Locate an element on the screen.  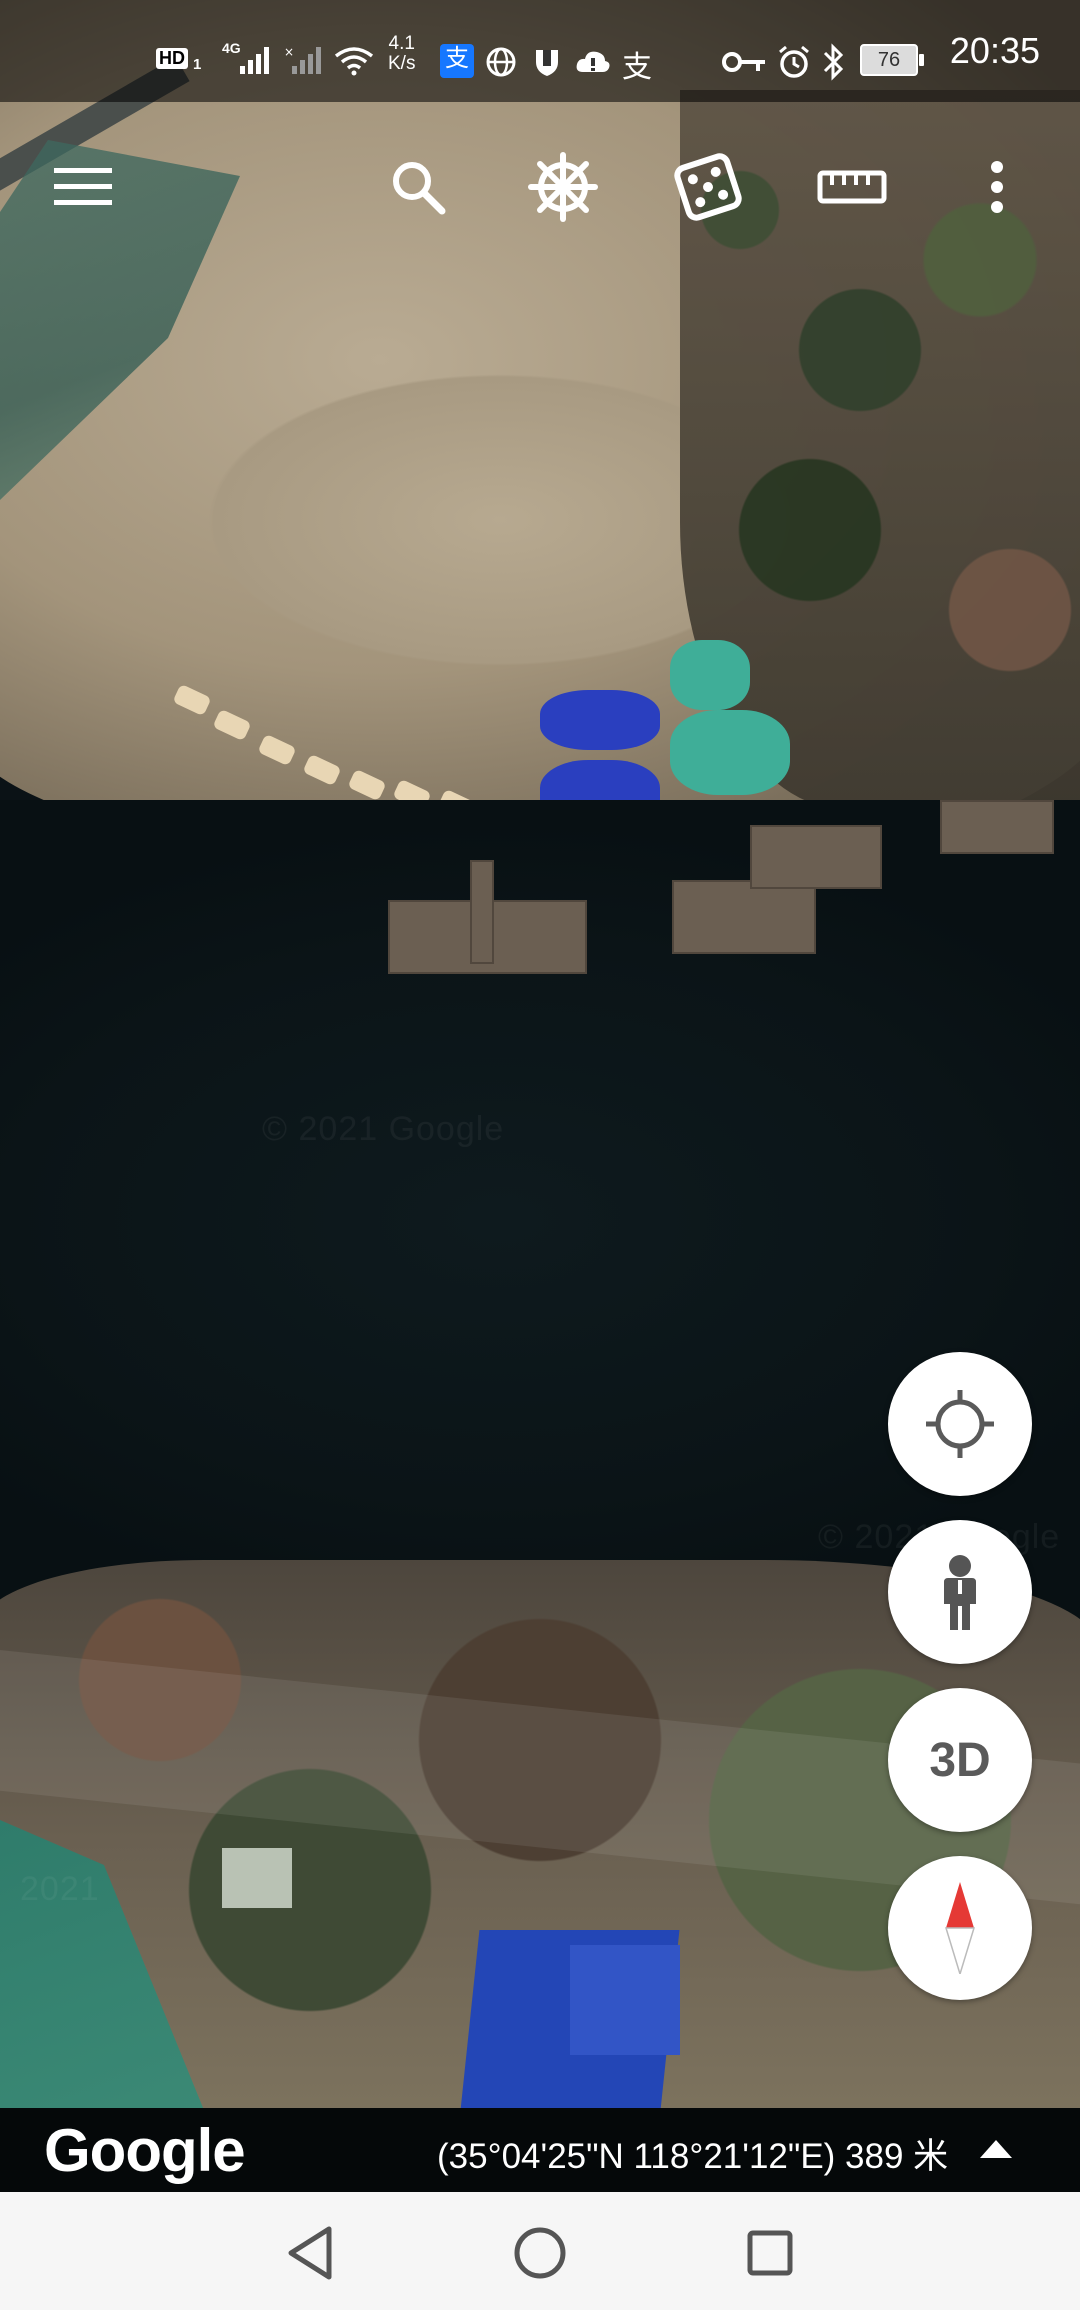
expand-info-button is located at coordinates (996, 2150).